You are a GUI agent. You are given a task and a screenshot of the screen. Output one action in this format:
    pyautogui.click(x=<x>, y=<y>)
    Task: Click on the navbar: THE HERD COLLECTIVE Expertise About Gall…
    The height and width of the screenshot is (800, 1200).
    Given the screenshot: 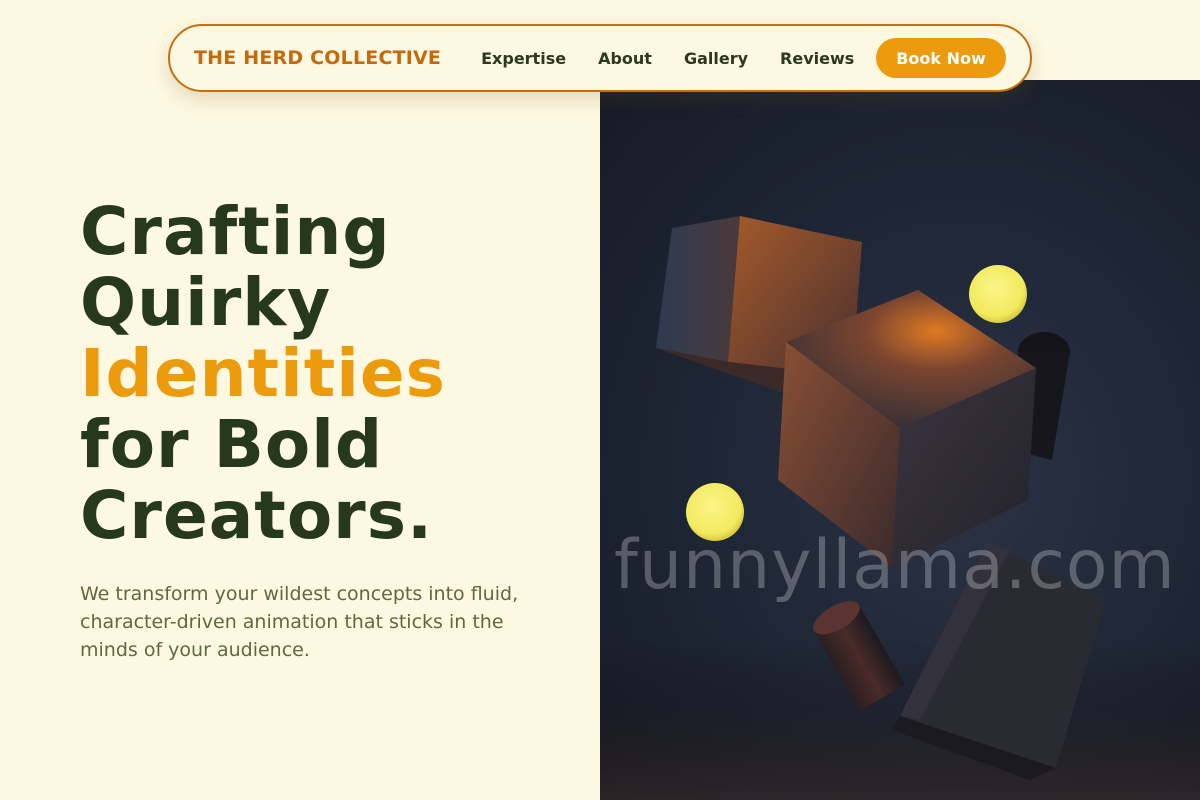 What is the action you would take?
    pyautogui.click(x=600, y=58)
    